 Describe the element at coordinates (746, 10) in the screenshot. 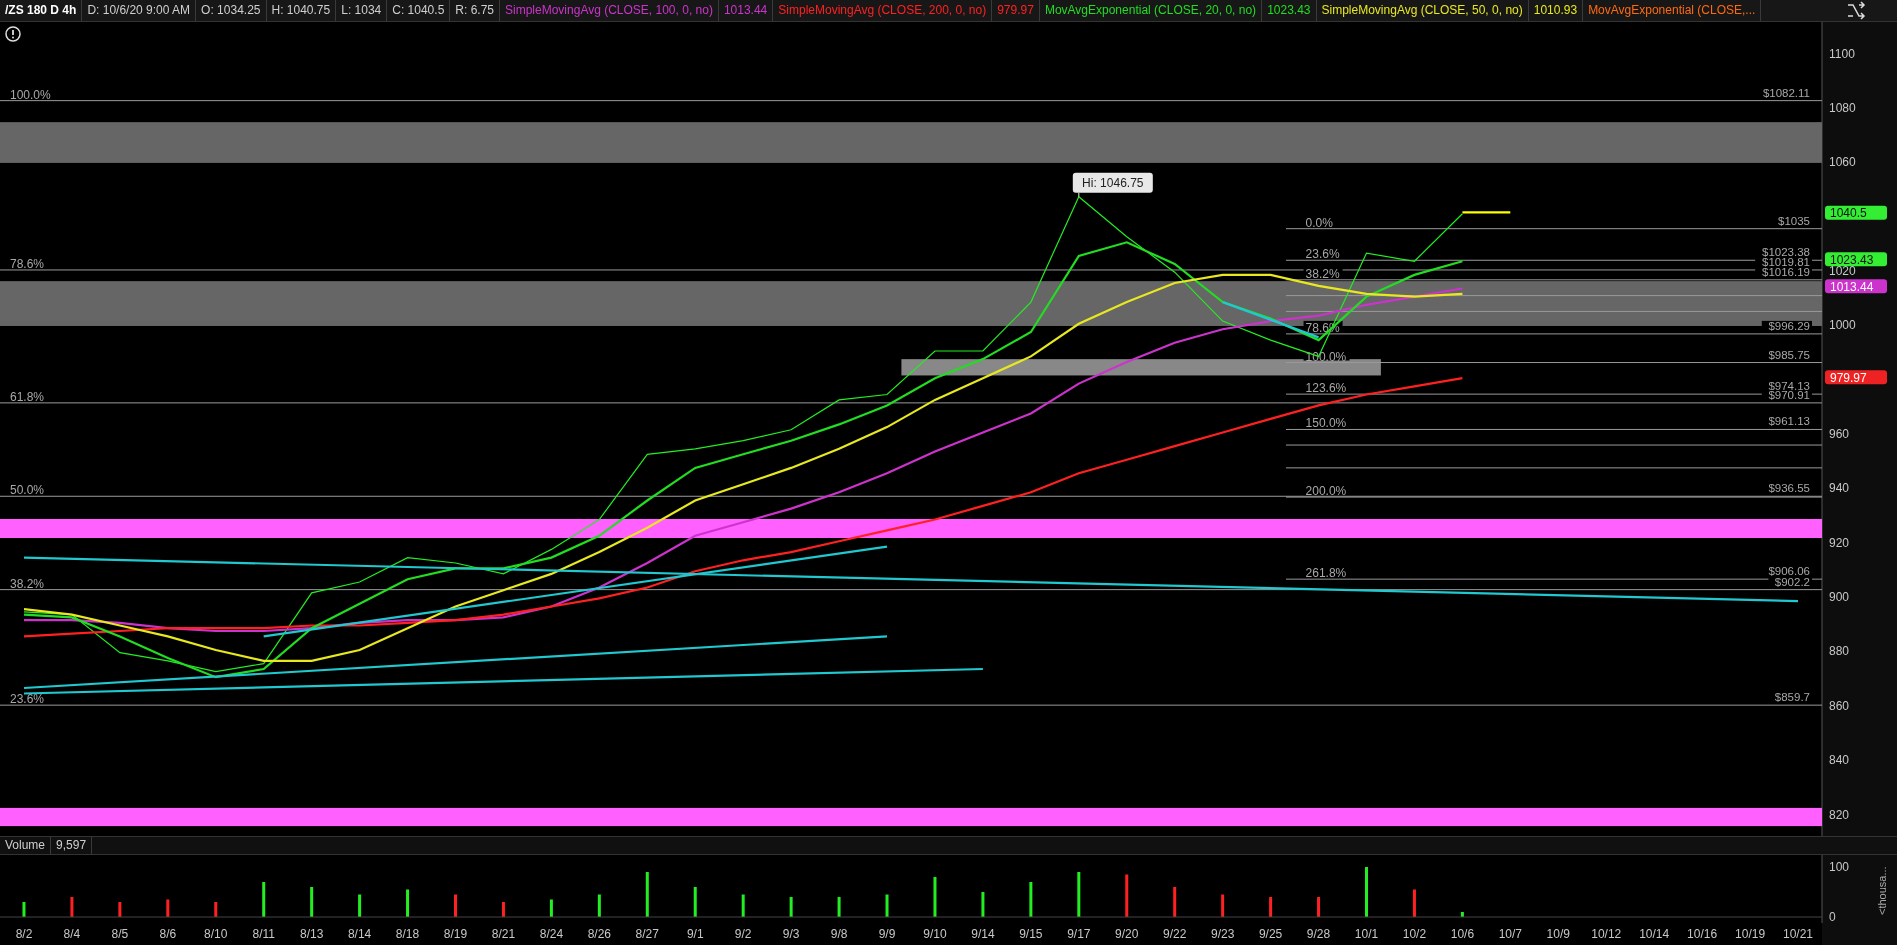

I see `study-value: 1013.44` at that location.